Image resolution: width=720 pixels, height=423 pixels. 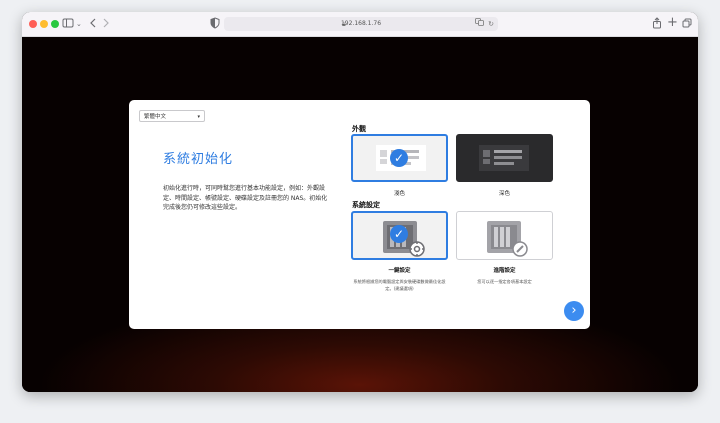 I want to click on advanced-setup-description: 您可以逐一指定各項基本設定, so click(x=504, y=281).